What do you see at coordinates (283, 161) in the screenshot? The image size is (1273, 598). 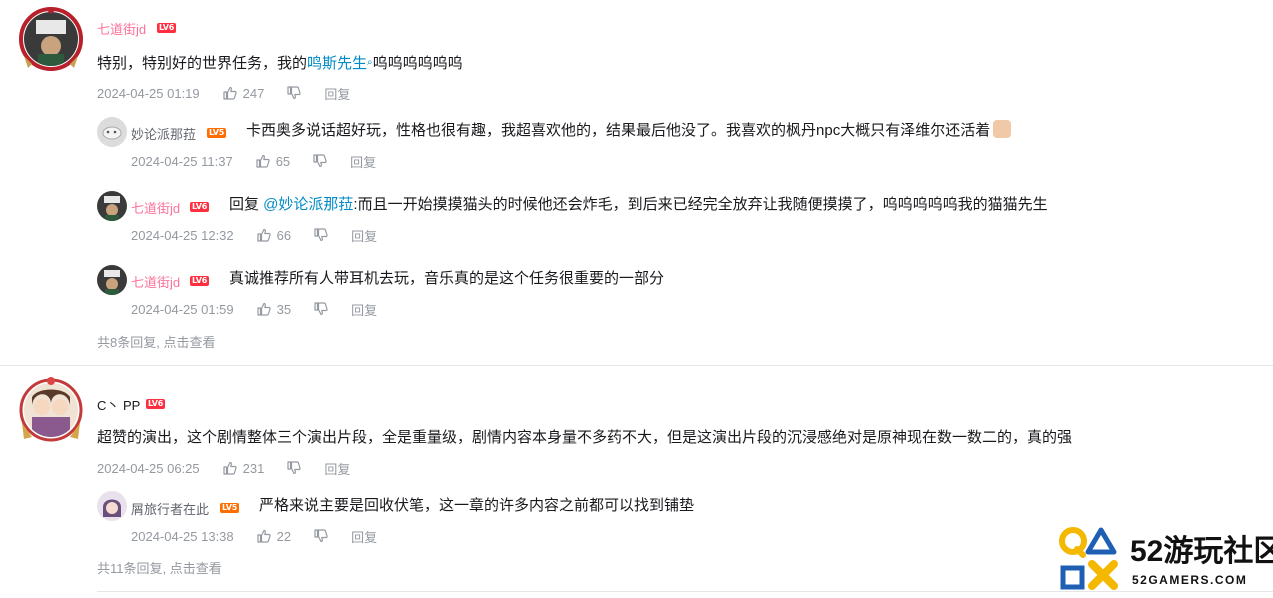 I see `like-count: 65` at bounding box center [283, 161].